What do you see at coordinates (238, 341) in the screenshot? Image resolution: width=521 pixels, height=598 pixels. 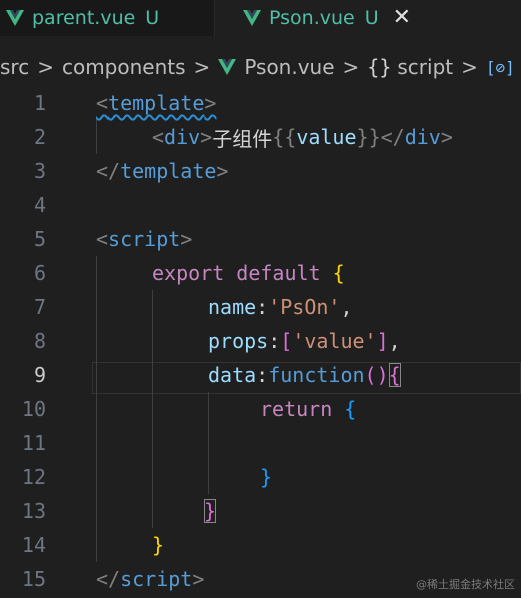 I see `token-property: props` at bounding box center [238, 341].